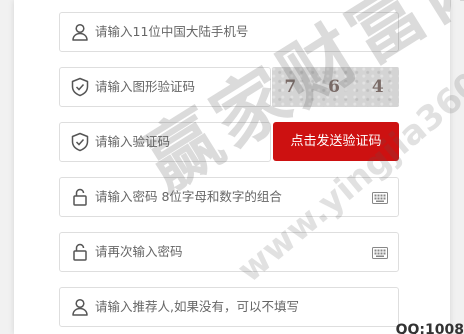  I want to click on password-placeholder: 请输入密码 8位字母和数字的组合, so click(188, 196).